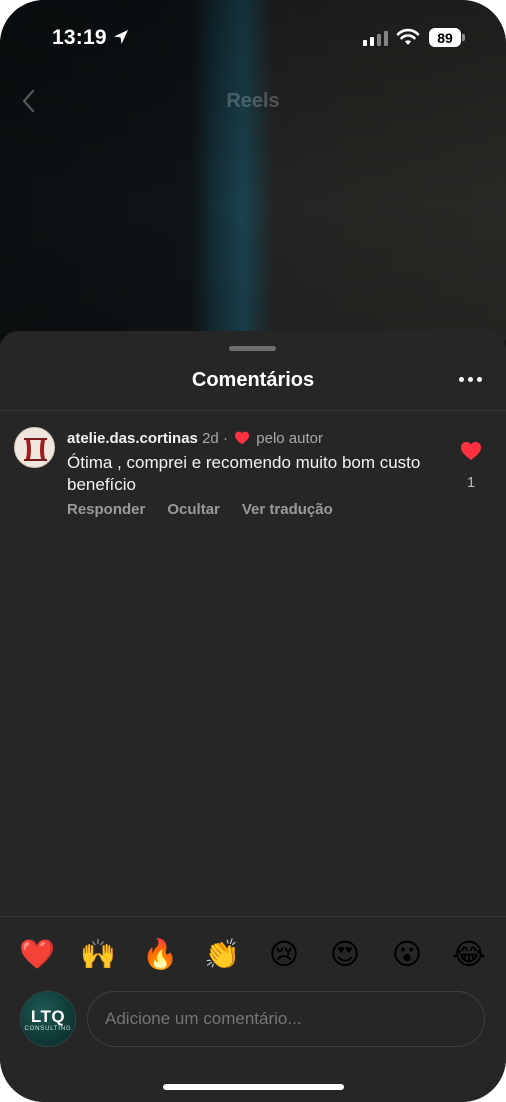 This screenshot has width=506, height=1102. What do you see at coordinates (286, 1019) in the screenshot?
I see `comment-input` at bounding box center [286, 1019].